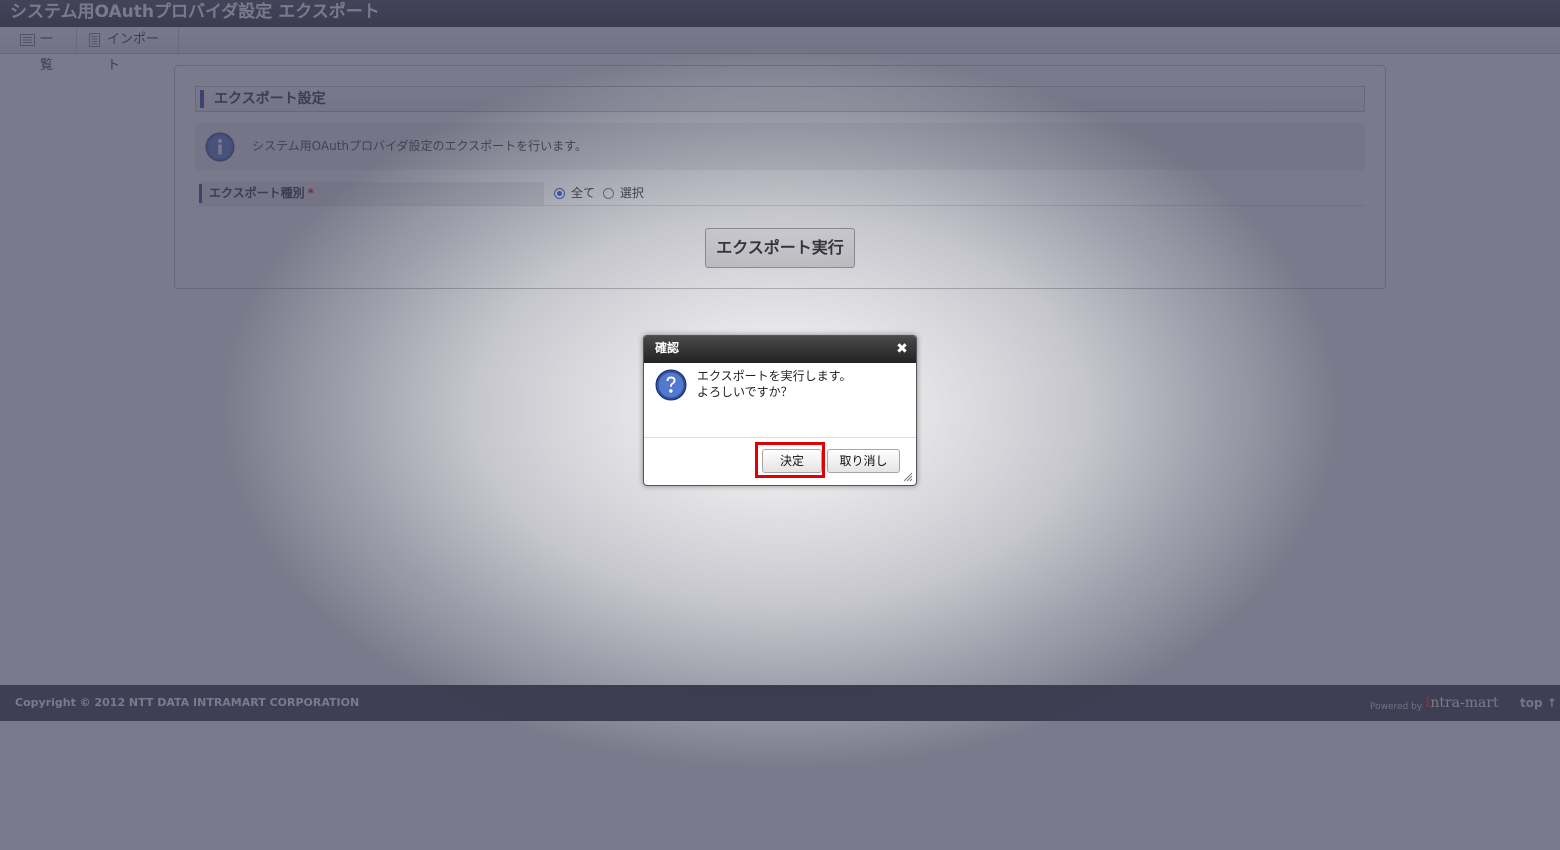 This screenshot has width=1560, height=850. Describe the element at coordinates (47, 52) in the screenshot. I see `toolbar-list-label: 一覧` at that location.